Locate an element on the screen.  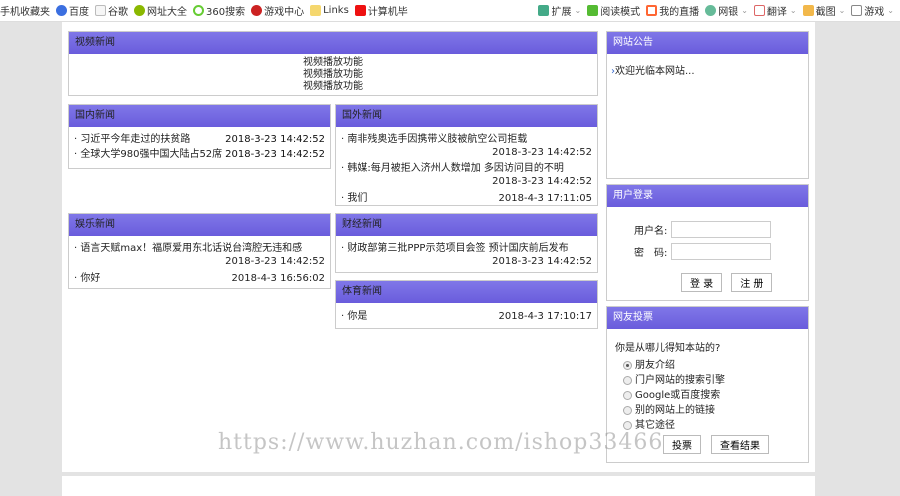
news-link: · 我们 is located at coordinates (354, 198).